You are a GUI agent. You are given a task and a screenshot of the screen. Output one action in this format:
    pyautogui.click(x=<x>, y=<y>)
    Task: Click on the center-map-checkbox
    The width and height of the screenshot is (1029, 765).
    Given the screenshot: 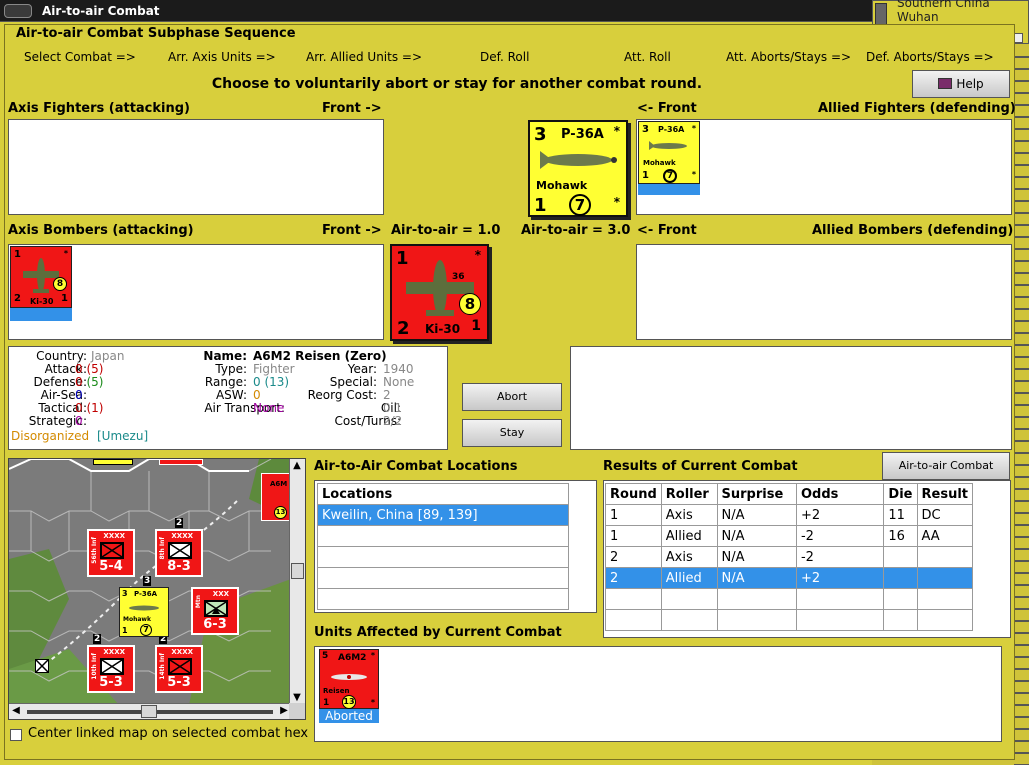 What is the action you would take?
    pyautogui.click(x=16, y=735)
    